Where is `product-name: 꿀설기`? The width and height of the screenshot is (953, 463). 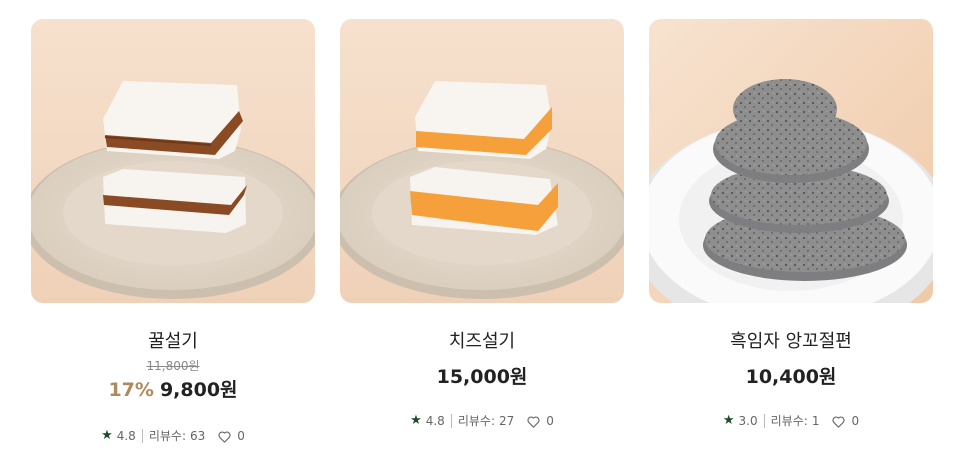 product-name: 꿀설기 is located at coordinates (173, 342).